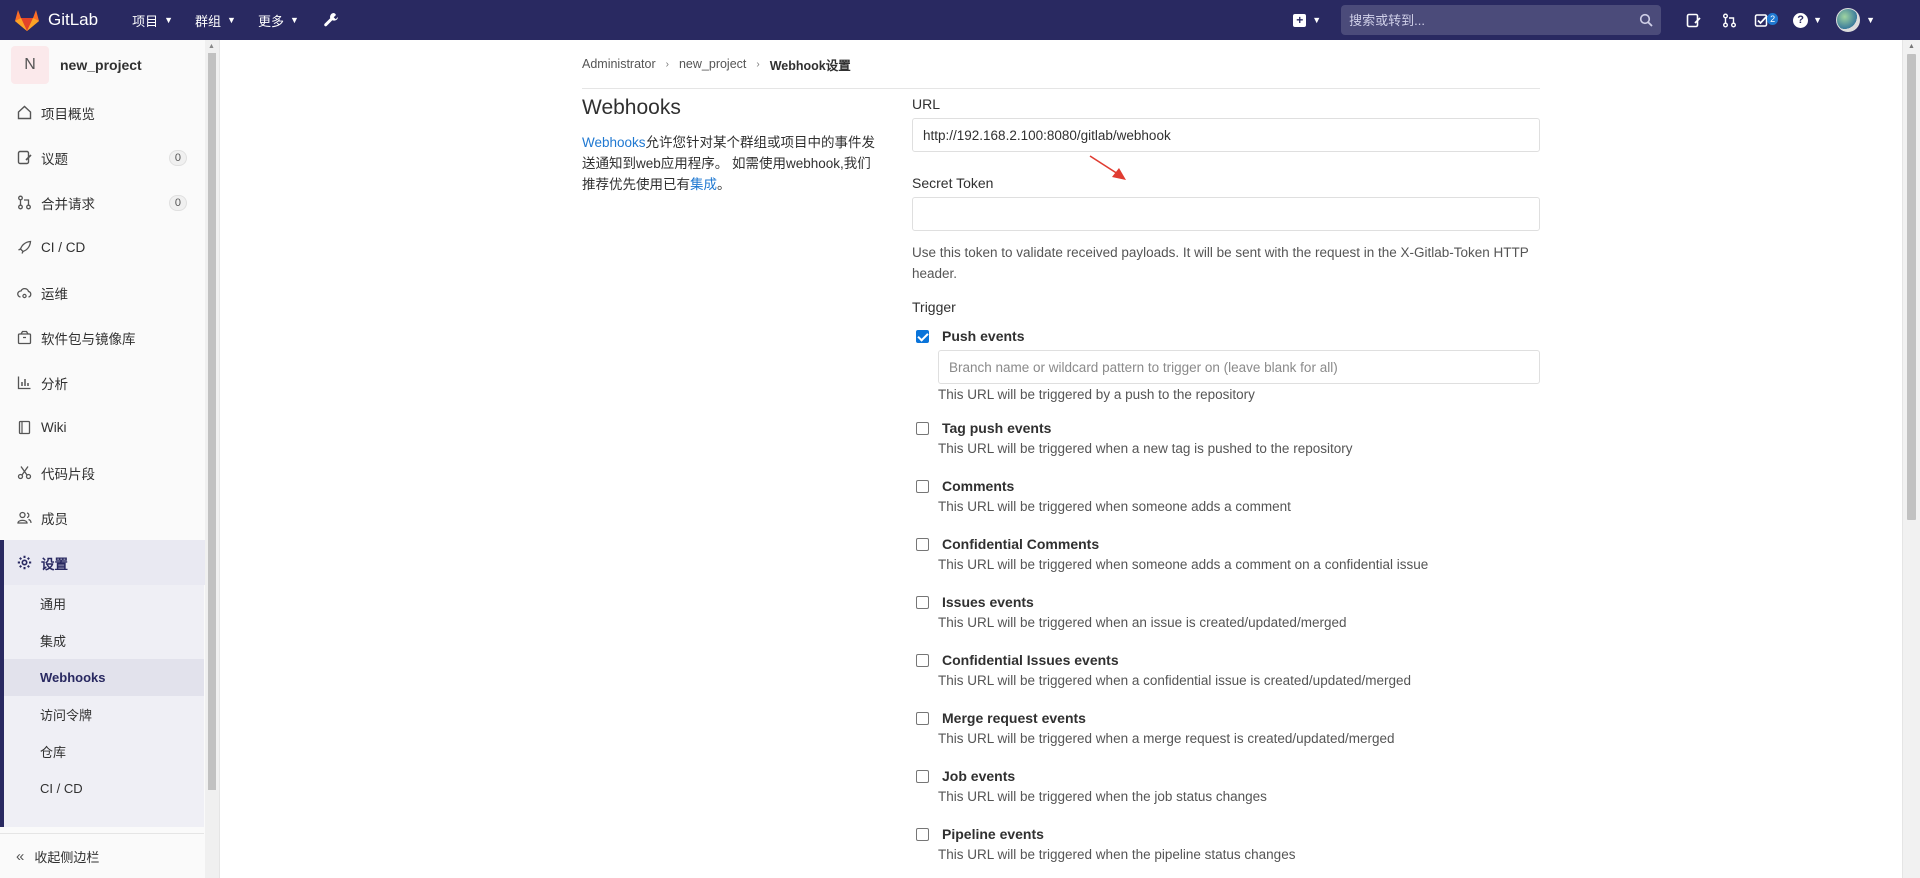 The width and height of the screenshot is (1920, 878). Describe the element at coordinates (109, 65) in the screenshot. I see `project-header-link: N new_project` at that location.